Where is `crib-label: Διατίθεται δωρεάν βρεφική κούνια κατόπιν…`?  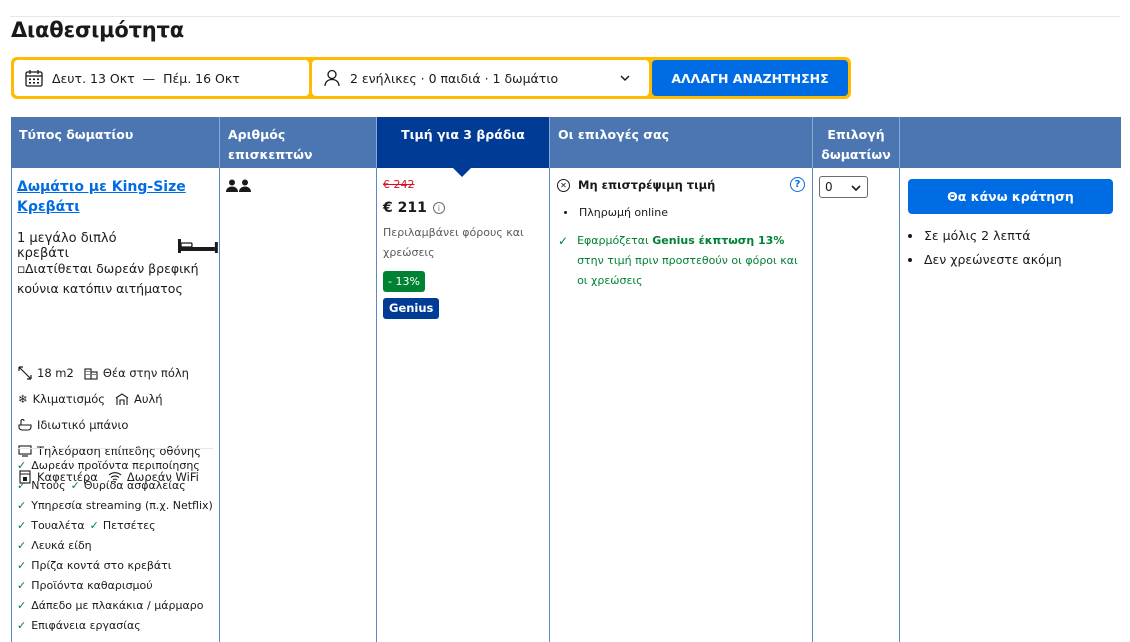
crib-label: Διατίθεται δωρεάν βρεφική κούνια κατόπιν… is located at coordinates (108, 278).